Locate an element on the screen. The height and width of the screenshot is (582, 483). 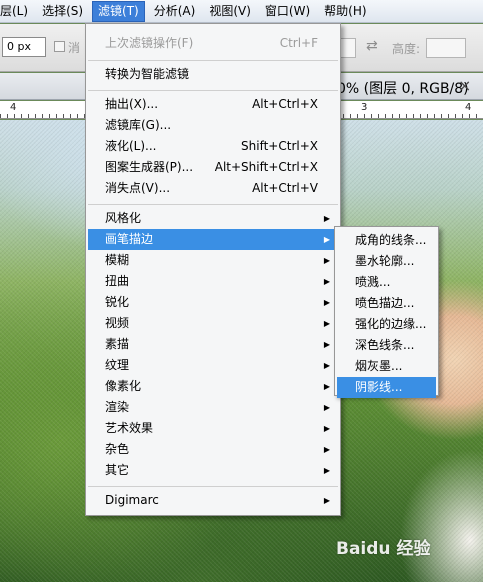
menu-item-label: 素描 is located at coordinates (117, 344).